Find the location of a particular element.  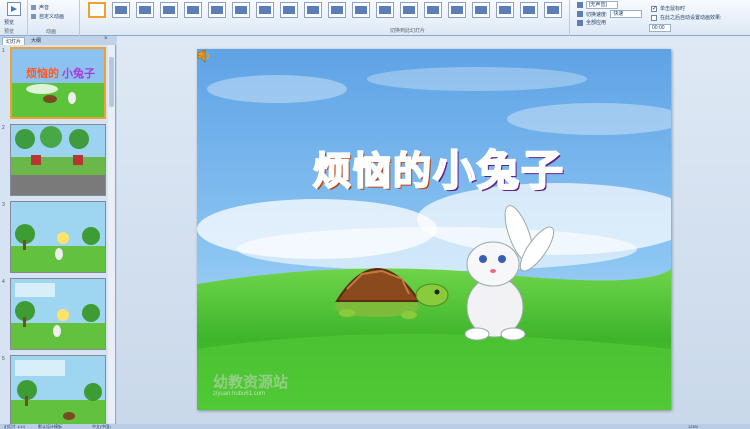

after-row: 在此之后自动设置动画效果: is located at coordinates (686, 17).